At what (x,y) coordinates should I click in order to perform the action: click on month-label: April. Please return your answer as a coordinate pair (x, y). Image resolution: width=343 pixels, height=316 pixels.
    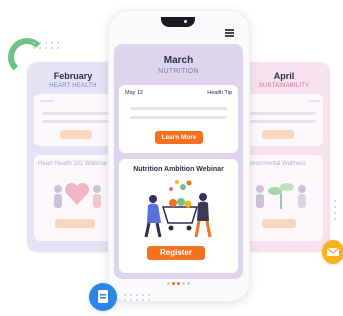
    Looking at the image, I should click on (284, 76).